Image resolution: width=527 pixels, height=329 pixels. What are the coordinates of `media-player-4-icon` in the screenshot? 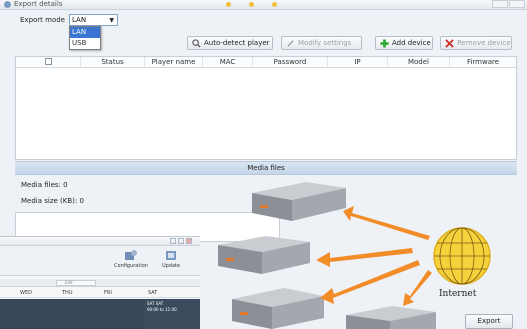 It's located at (391, 317).